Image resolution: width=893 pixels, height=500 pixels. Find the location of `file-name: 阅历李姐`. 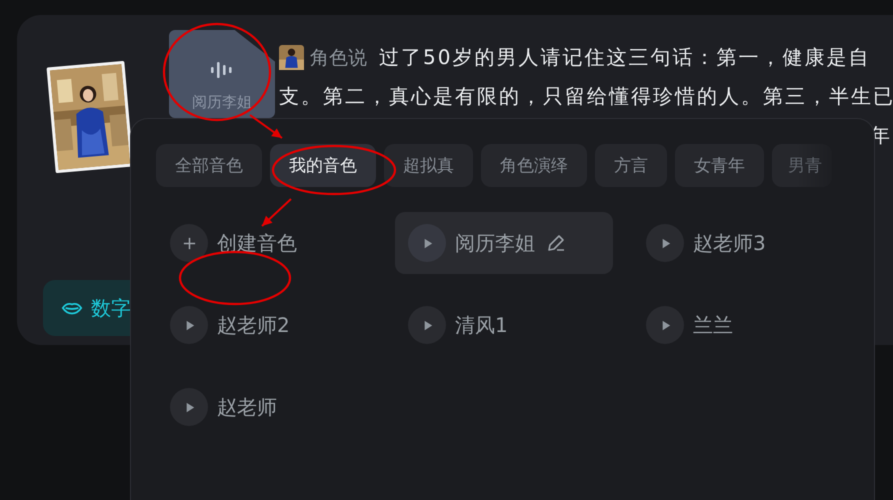

file-name: 阅历李姐 is located at coordinates (222, 102).